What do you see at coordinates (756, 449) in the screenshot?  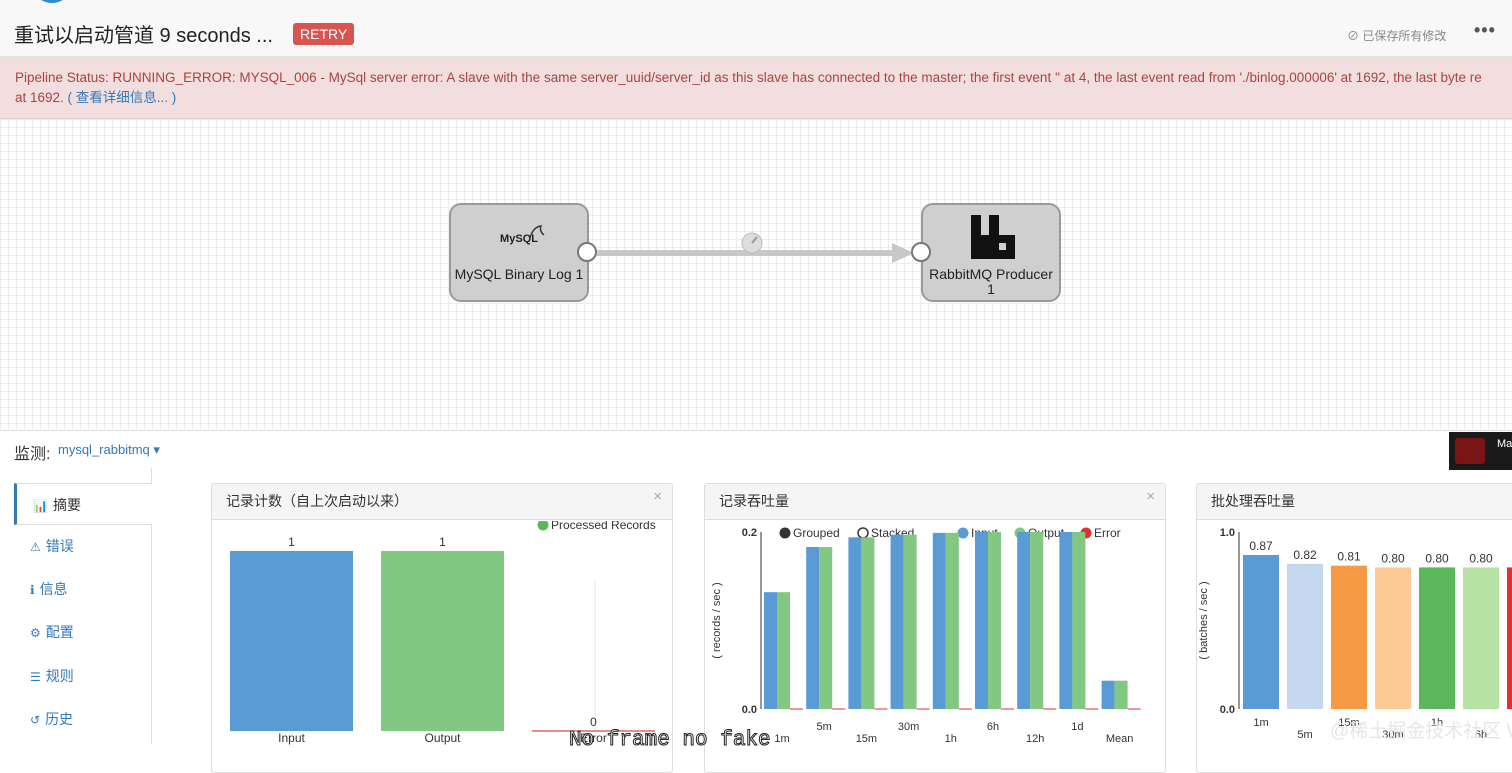 I see `monitor-bar: 监测: mysql_rabbitmq ▾` at bounding box center [756, 449].